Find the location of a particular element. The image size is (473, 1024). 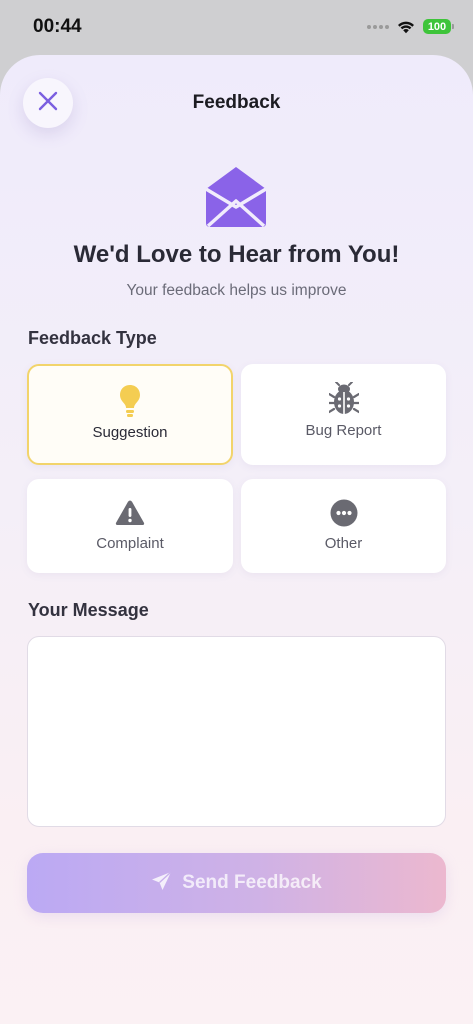

feedback-type-bug-report: Bug Report is located at coordinates (343, 414).